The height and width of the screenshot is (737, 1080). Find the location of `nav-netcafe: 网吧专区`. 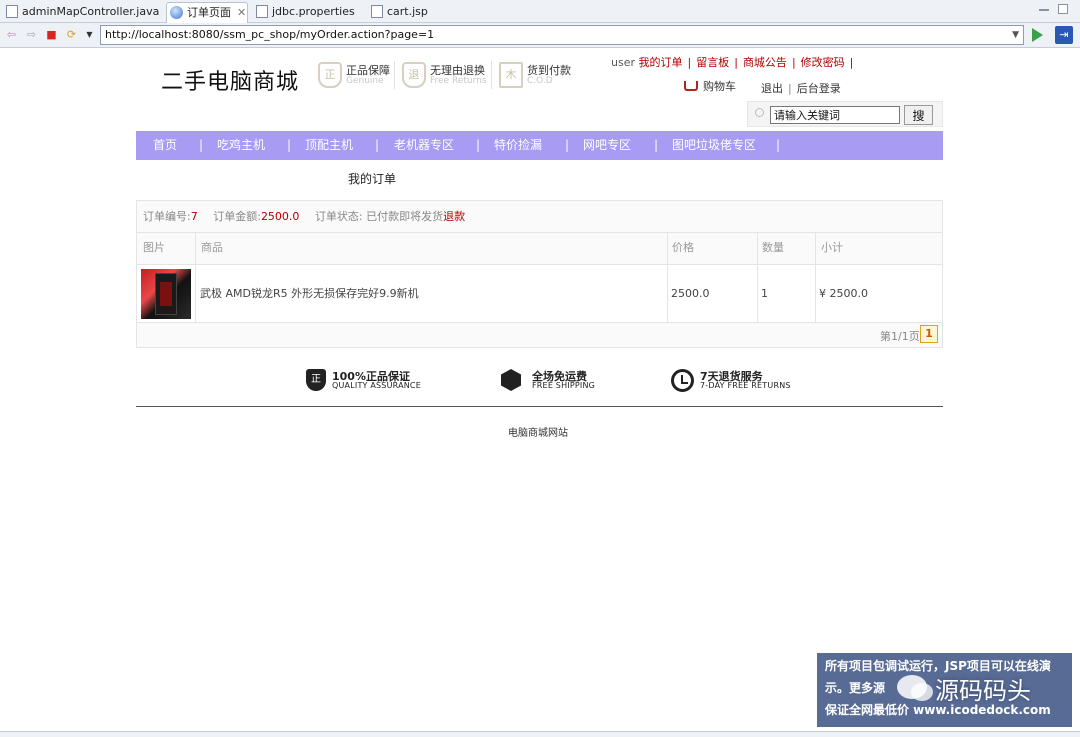

nav-netcafe: 网吧专区 is located at coordinates (607, 145).